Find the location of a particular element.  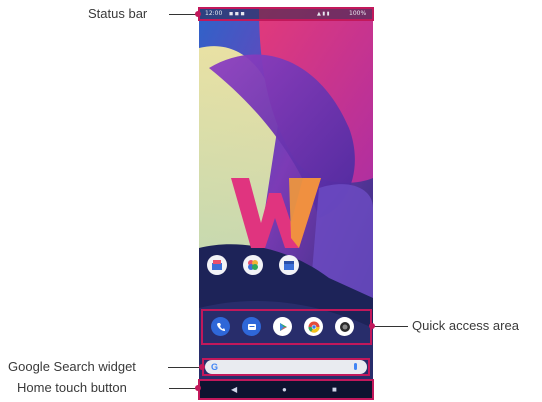

photos-icon is located at coordinates (253, 265).